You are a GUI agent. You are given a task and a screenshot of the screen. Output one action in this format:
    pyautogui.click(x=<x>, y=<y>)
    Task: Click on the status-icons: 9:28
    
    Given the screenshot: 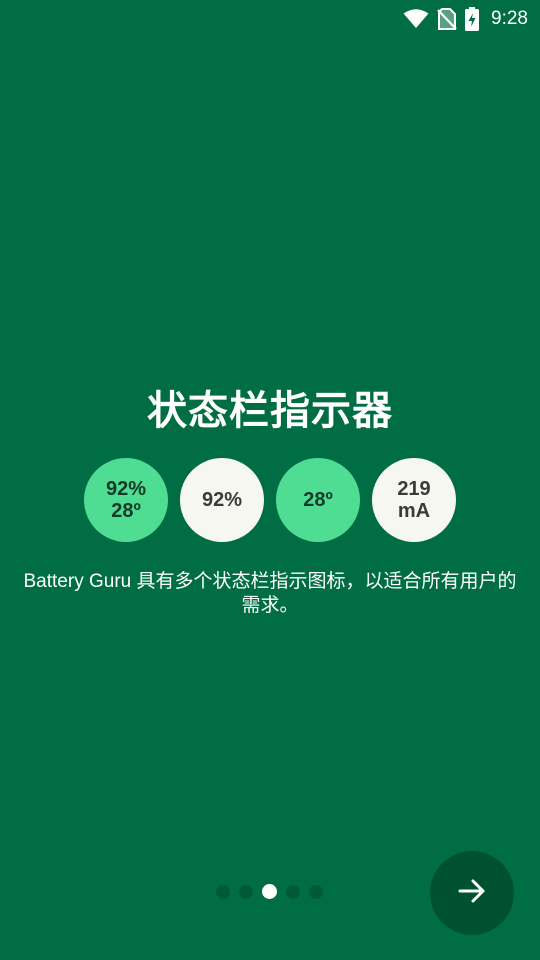 What is the action you would take?
    pyautogui.click(x=465, y=19)
    